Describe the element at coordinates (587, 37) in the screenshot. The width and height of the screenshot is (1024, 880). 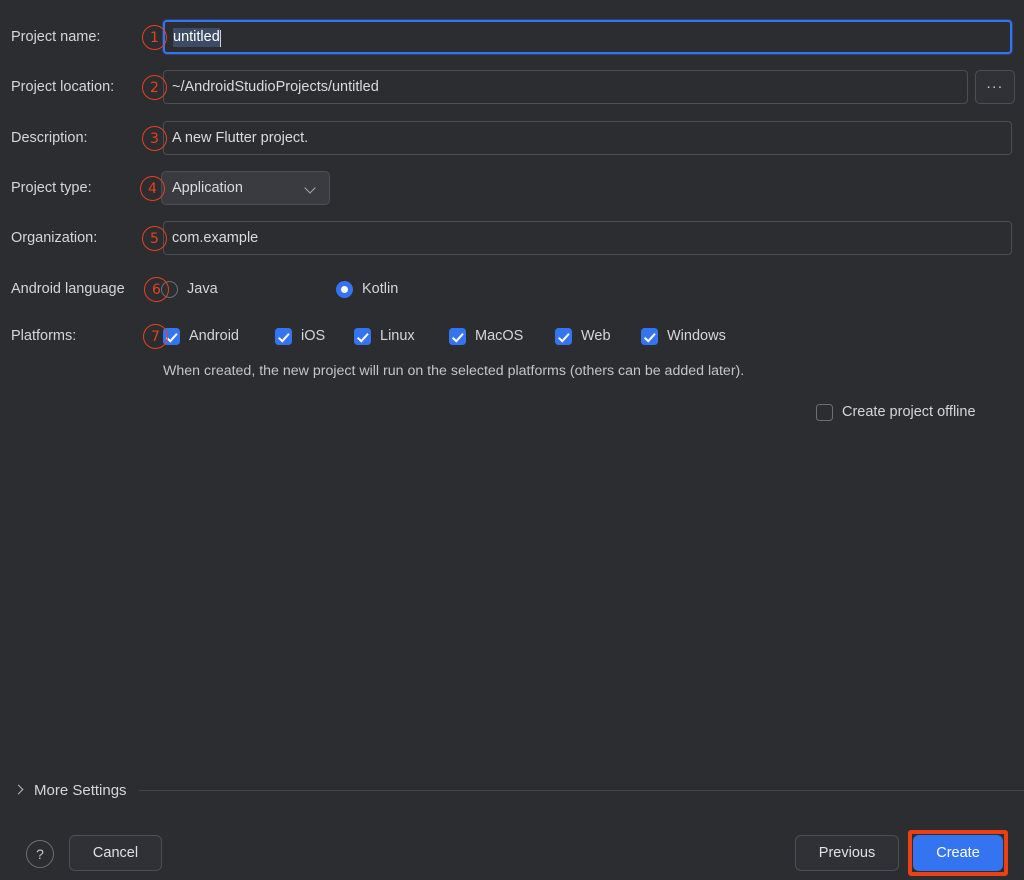
I see `project-name-input: untitled` at that location.